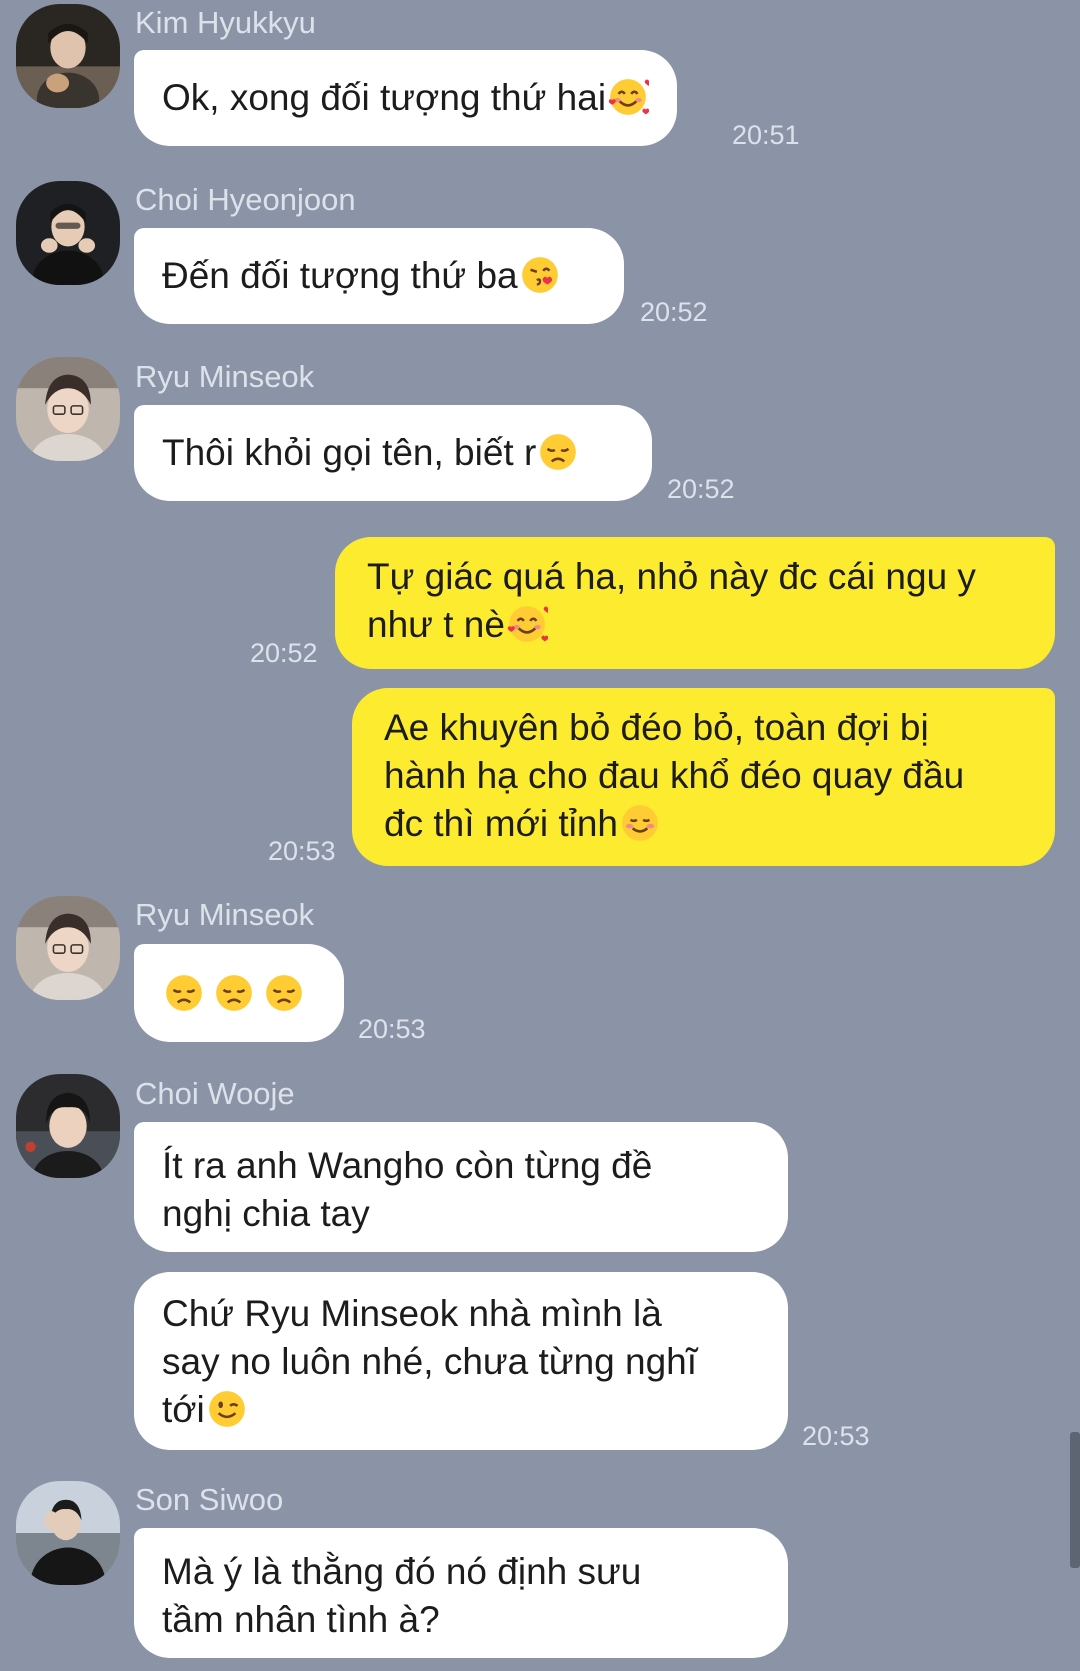 This screenshot has width=1080, height=1671. I want to click on message-text-line: hành hạ cho đau khổ đéo quay đầu, so click(674, 775).